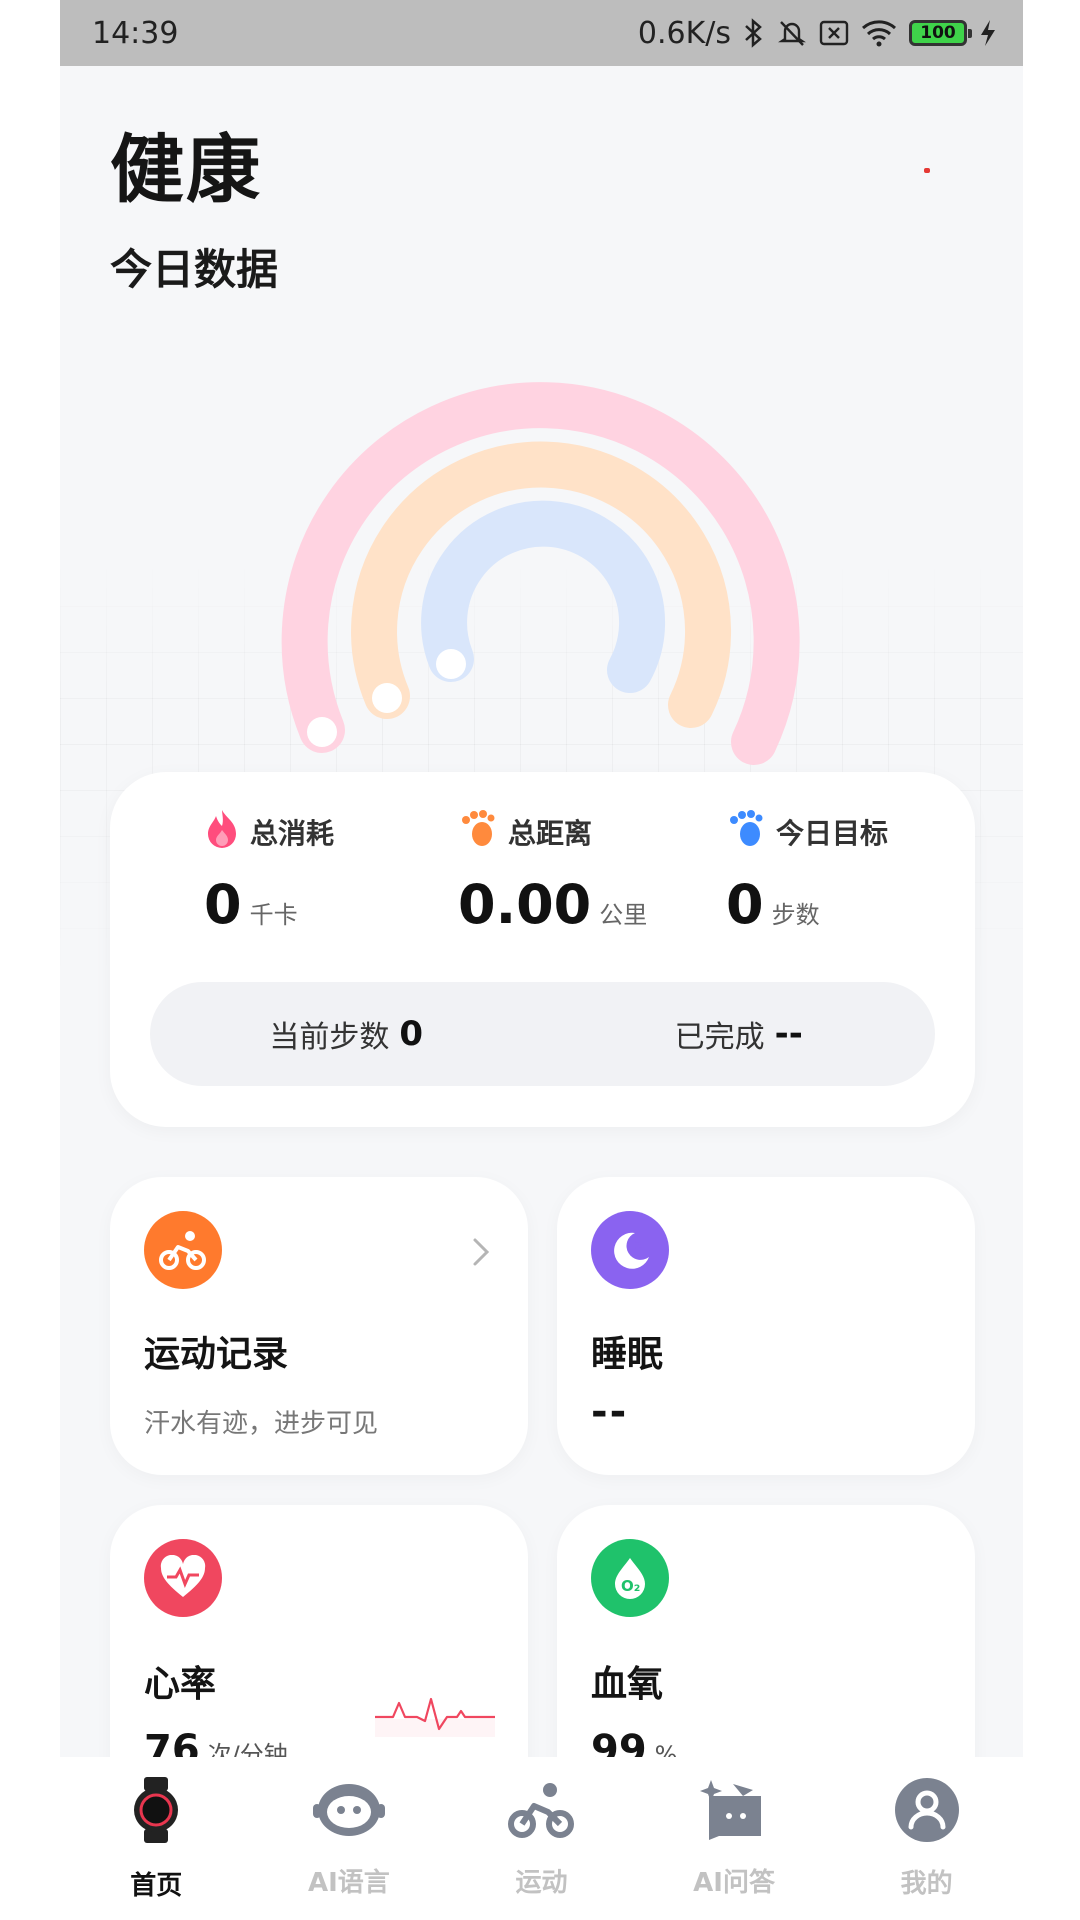 This screenshot has width=1080, height=1920. I want to click on watch-icon, so click(156, 1812).